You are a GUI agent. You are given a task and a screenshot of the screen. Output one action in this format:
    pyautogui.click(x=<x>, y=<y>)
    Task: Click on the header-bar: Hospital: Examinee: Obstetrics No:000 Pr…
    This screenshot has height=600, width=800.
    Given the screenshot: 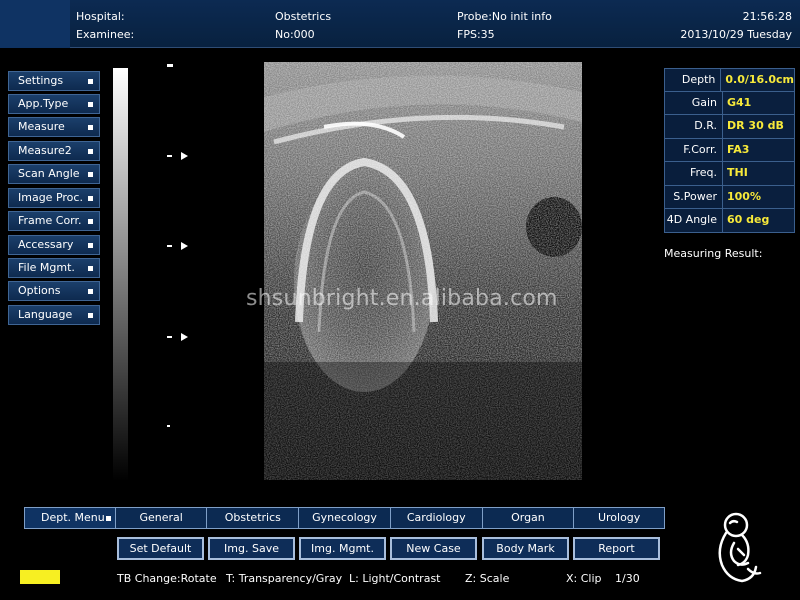 What is the action you would take?
    pyautogui.click(x=400, y=24)
    